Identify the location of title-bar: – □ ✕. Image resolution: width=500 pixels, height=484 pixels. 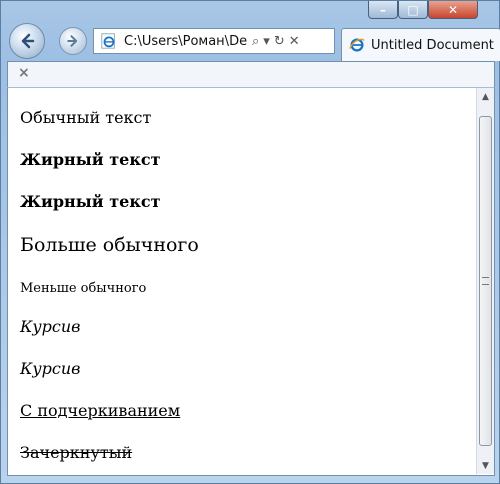
(250, 11).